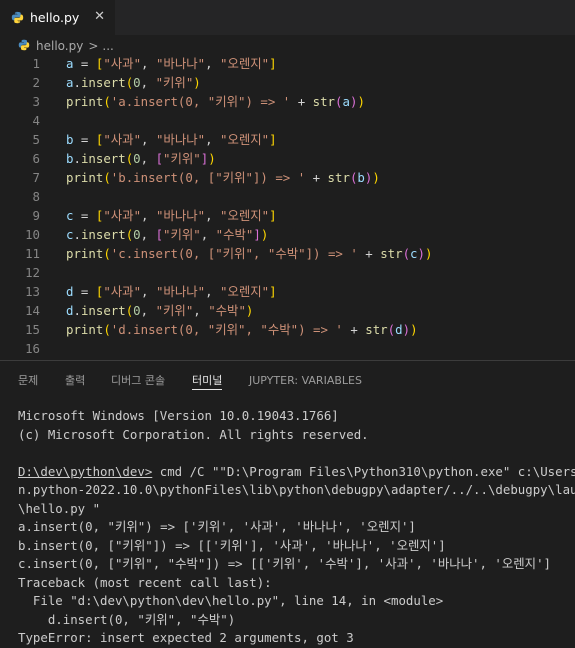  I want to click on code-line: 5 b = ["사과", "바나나", "오렌지"], so click(287, 139).